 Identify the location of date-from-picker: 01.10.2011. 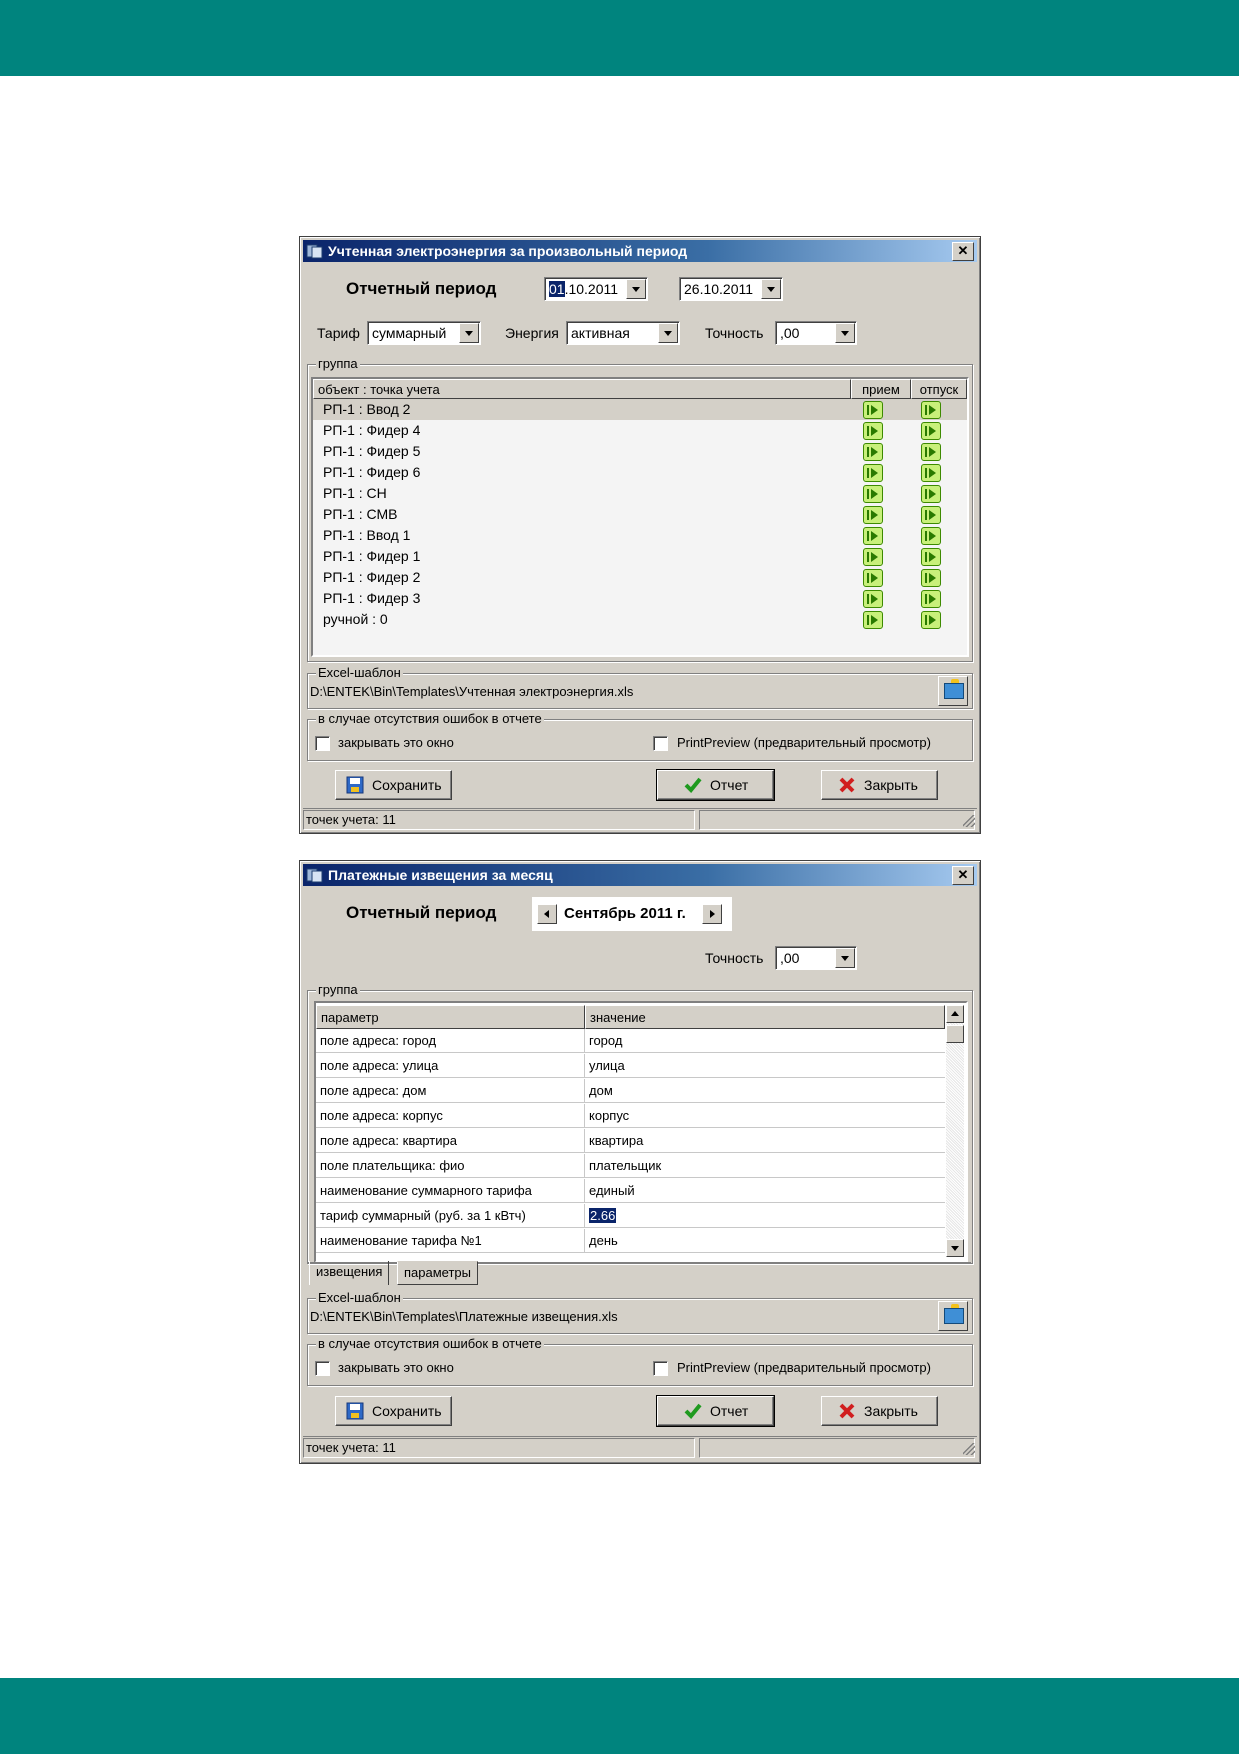
(596, 289).